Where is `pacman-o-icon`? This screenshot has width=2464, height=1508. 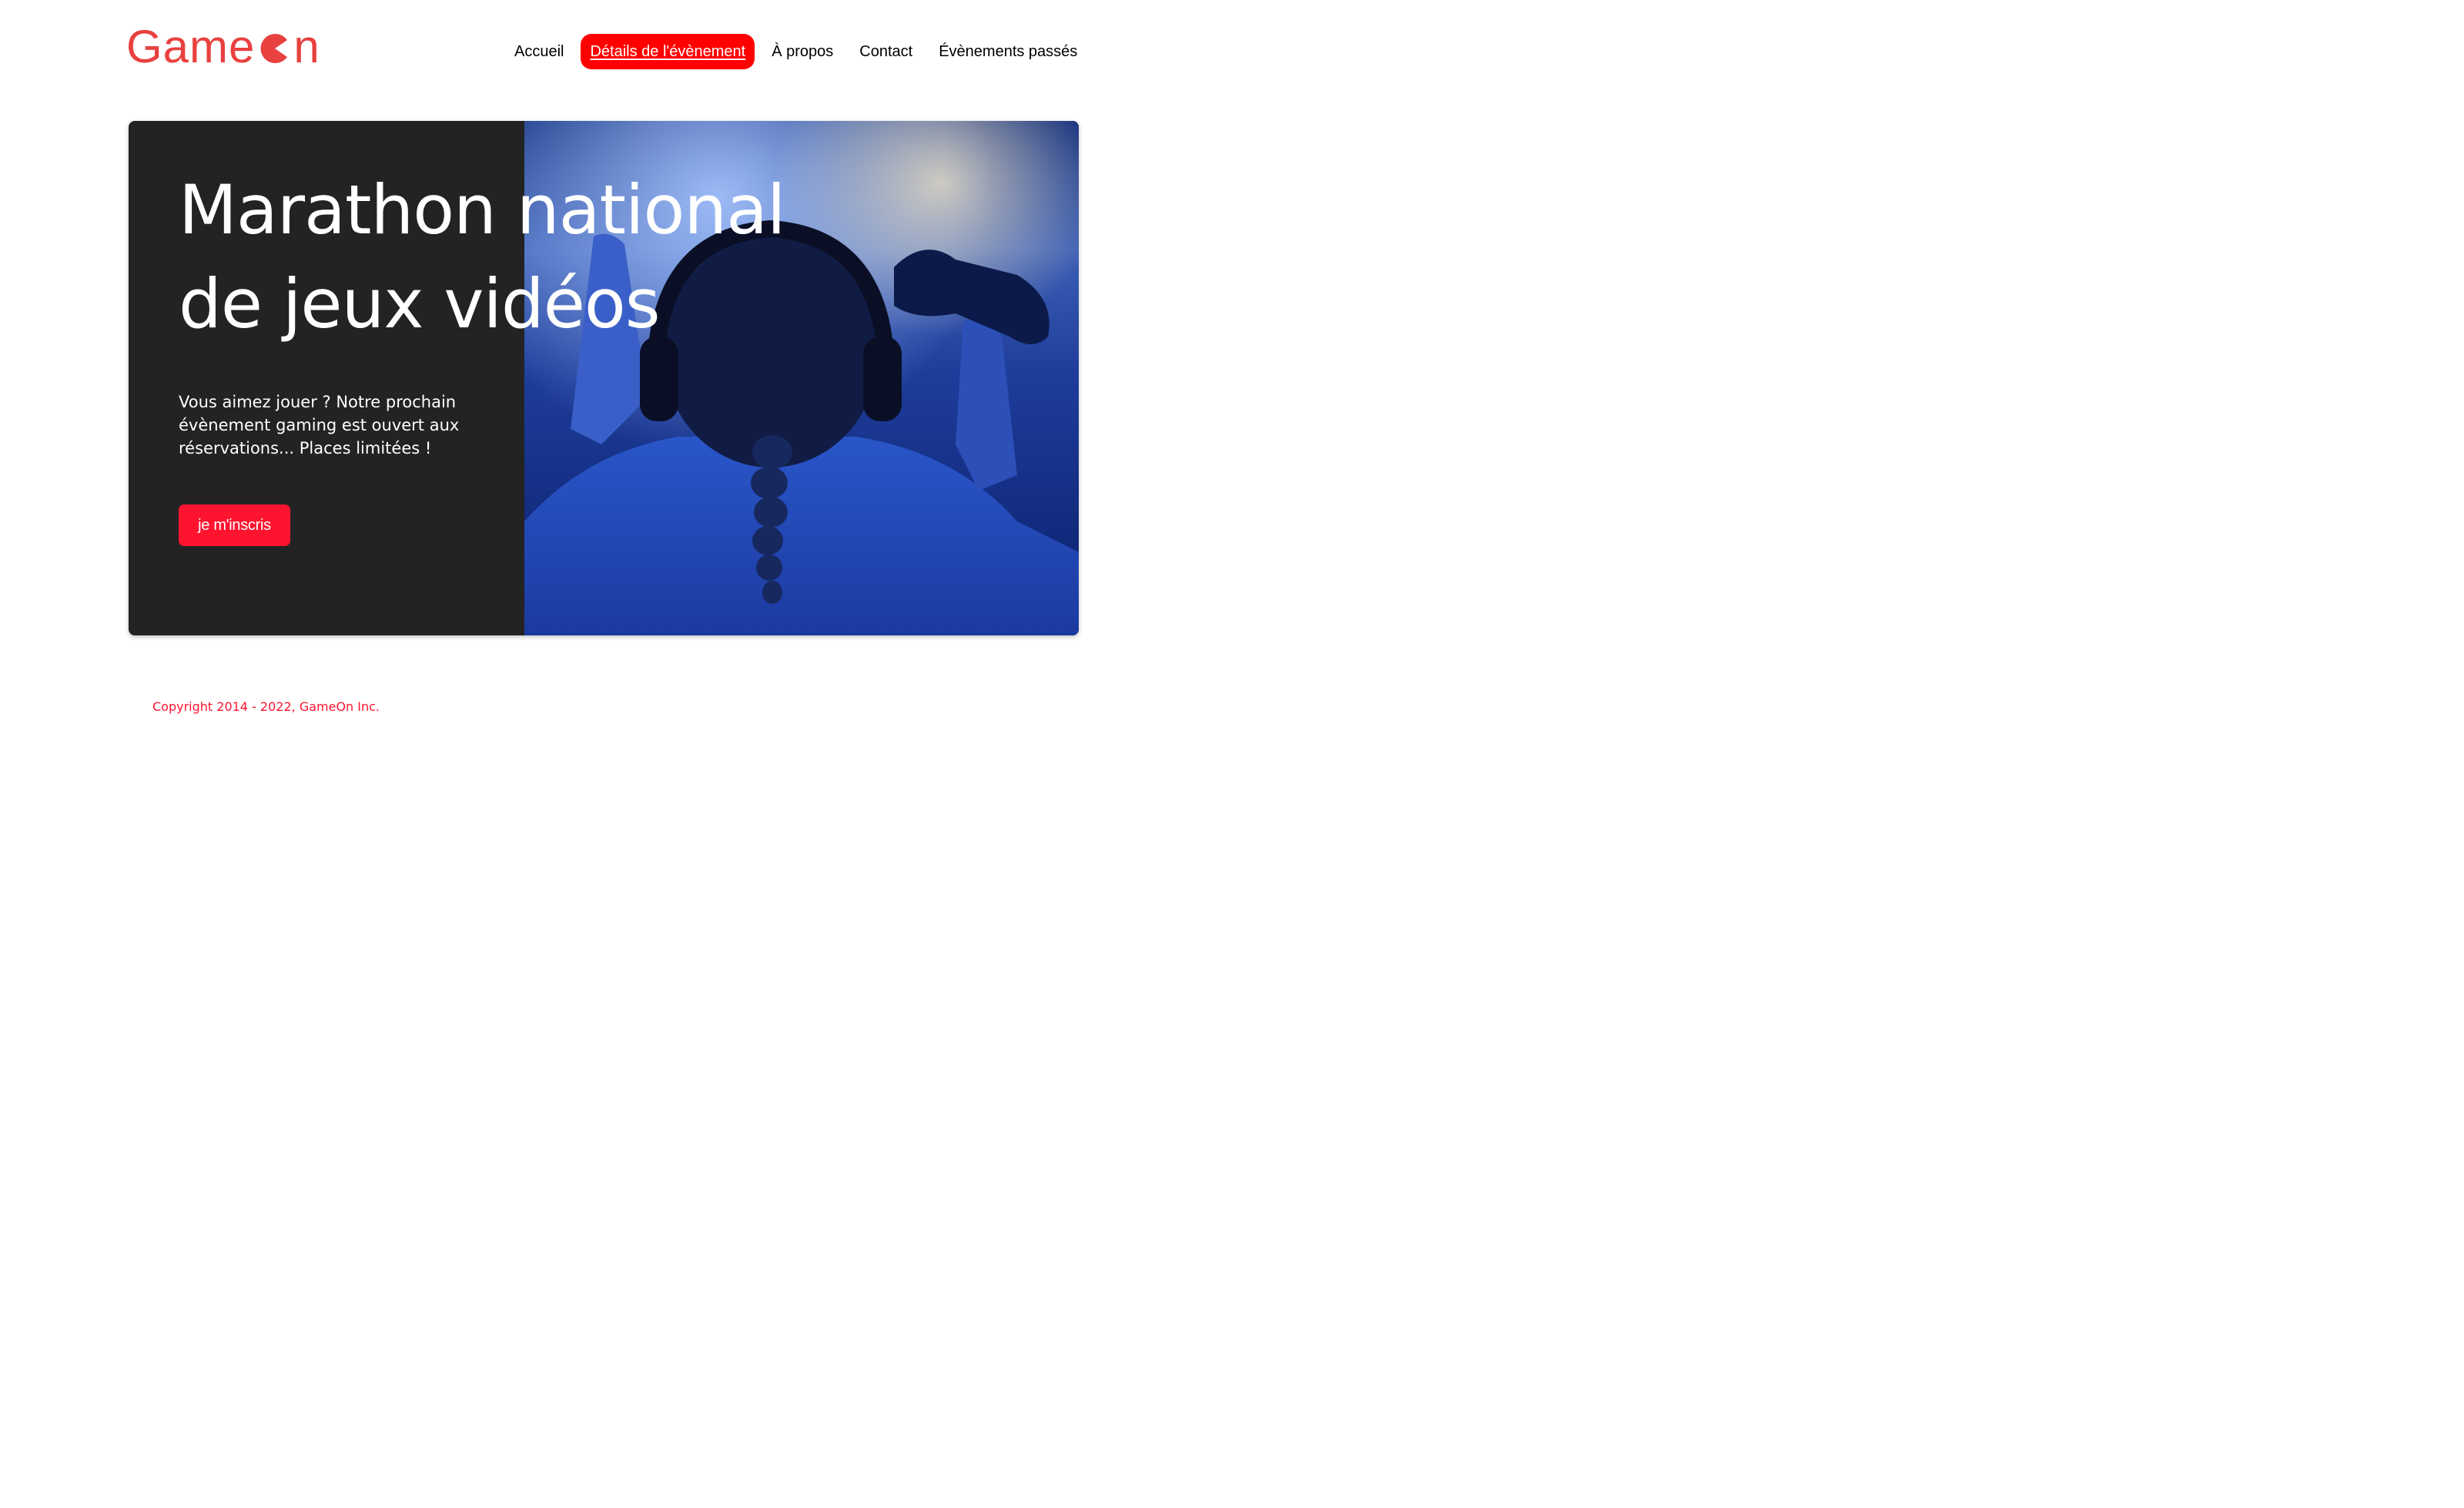 pacman-o-icon is located at coordinates (274, 48).